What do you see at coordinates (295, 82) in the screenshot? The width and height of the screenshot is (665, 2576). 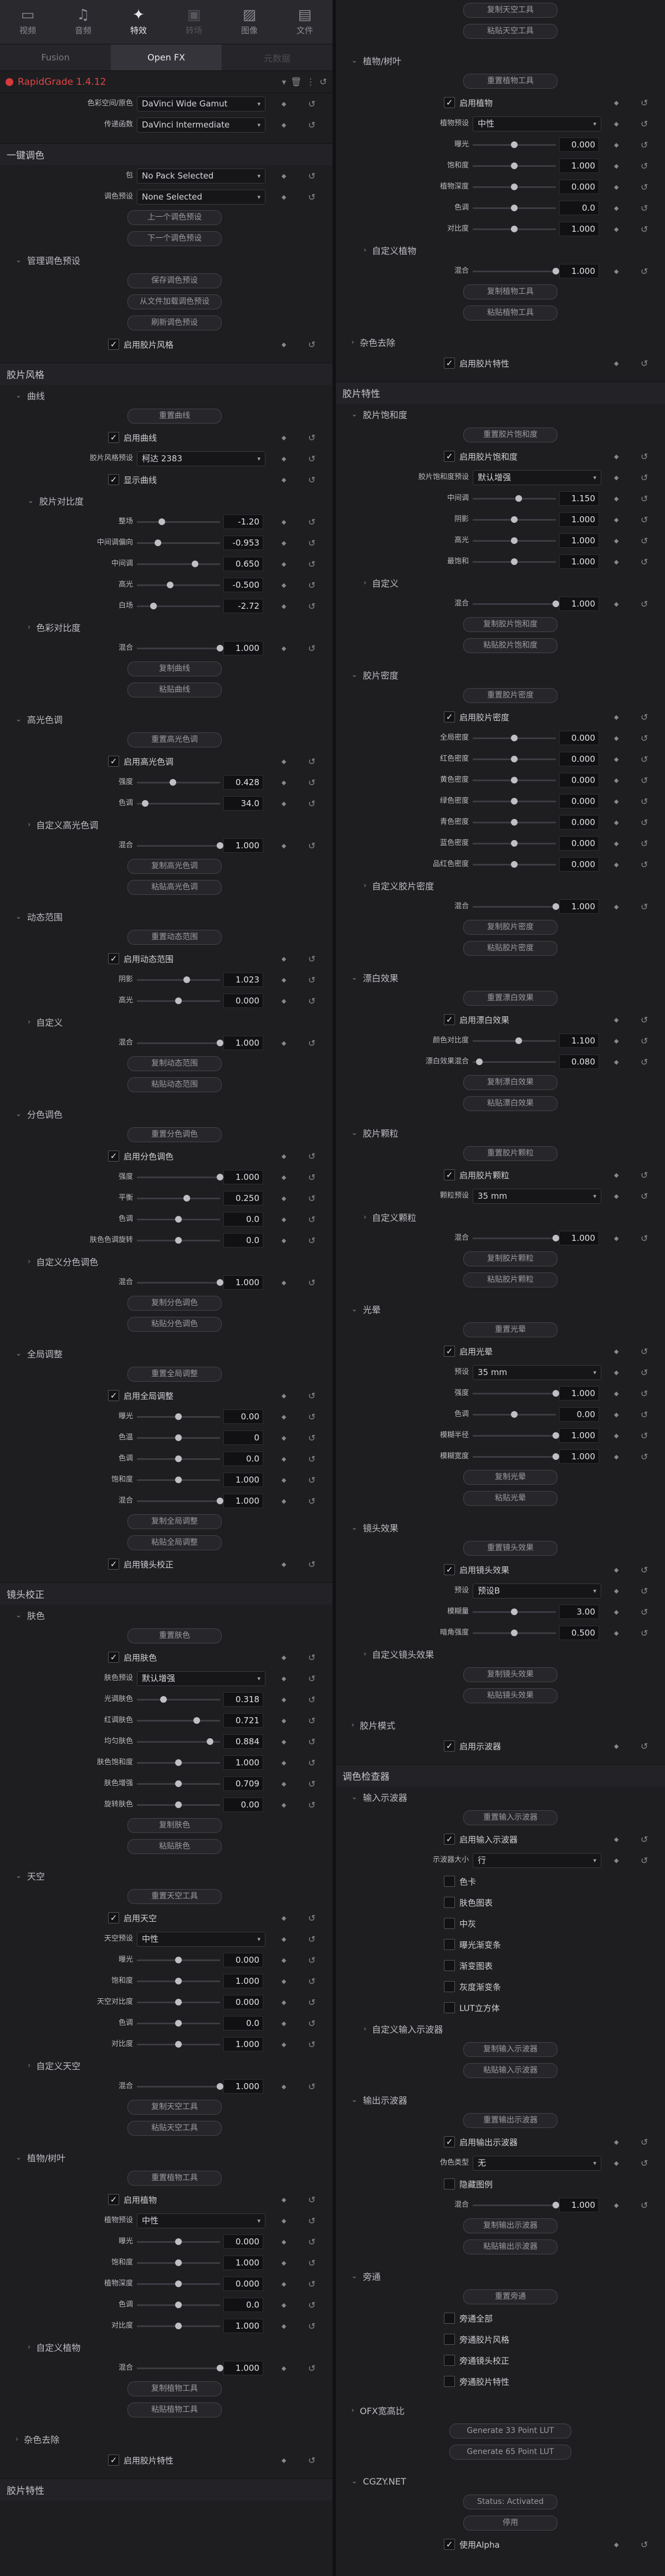 I see `trash-icon: 🗑` at bounding box center [295, 82].